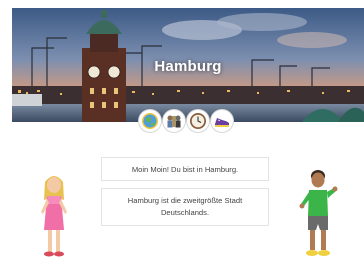  Describe the element at coordinates (318, 213) in the screenshot. I see `boy-character` at that location.